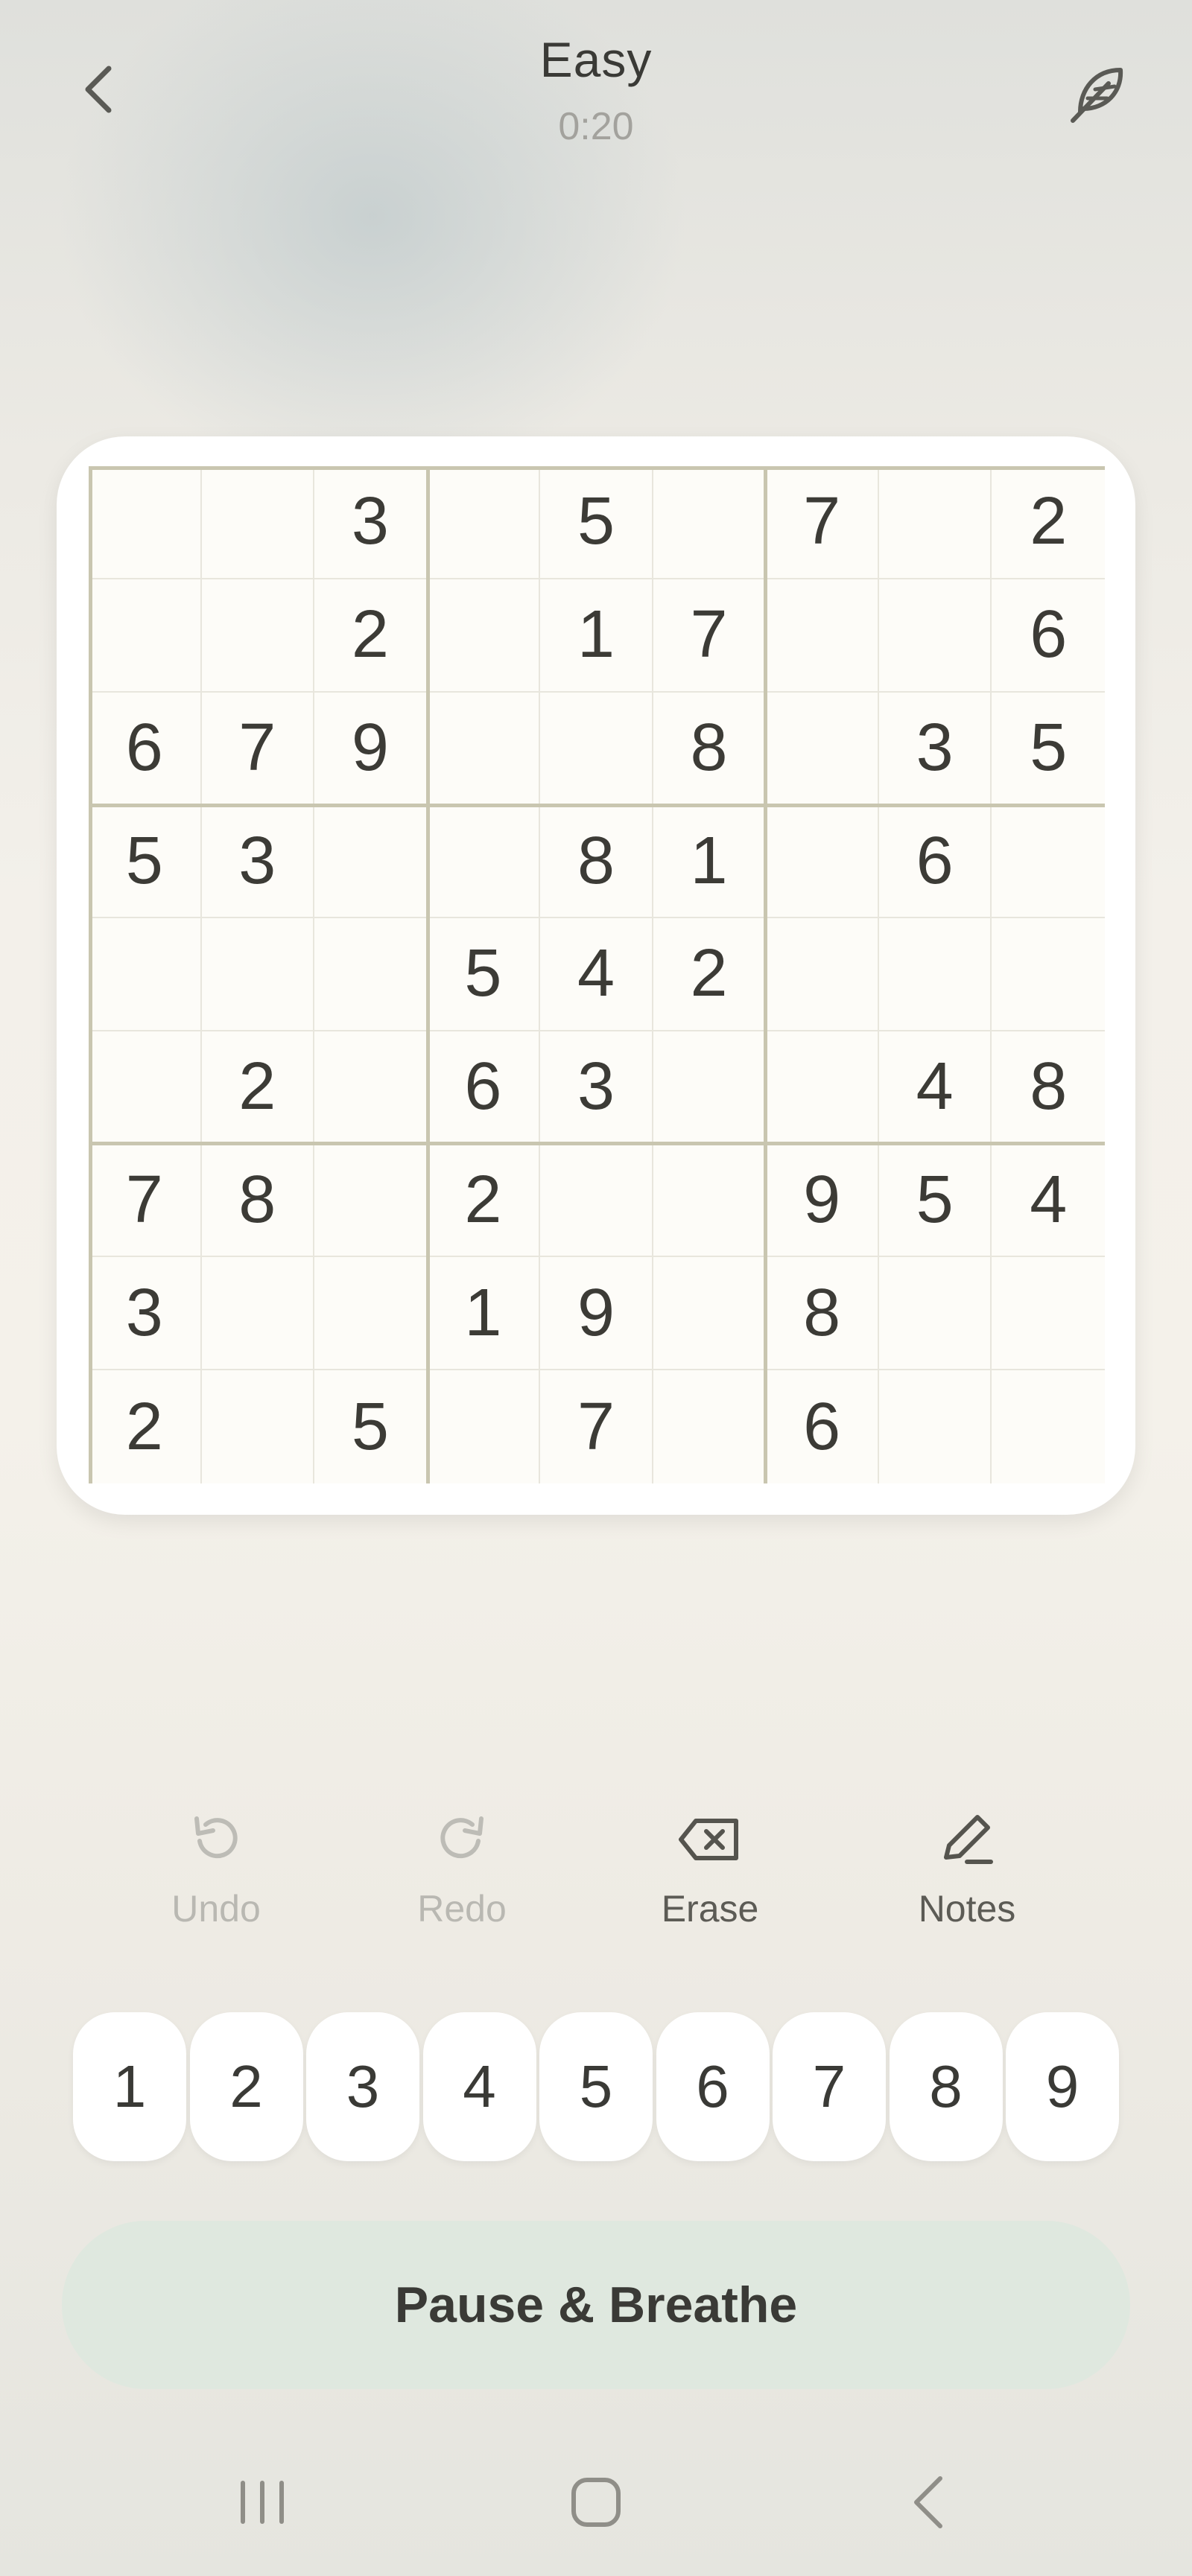 This screenshot has height=2576, width=1192. I want to click on undo-button: Undo, so click(216, 1876).